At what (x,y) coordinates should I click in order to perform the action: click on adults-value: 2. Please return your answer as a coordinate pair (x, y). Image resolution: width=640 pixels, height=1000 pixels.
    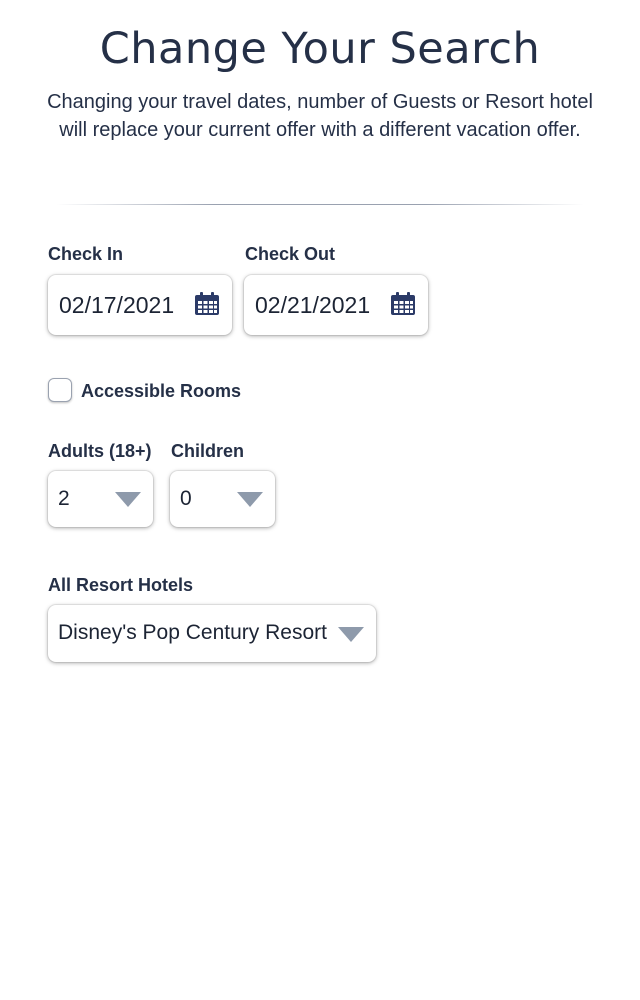
    Looking at the image, I should click on (64, 498).